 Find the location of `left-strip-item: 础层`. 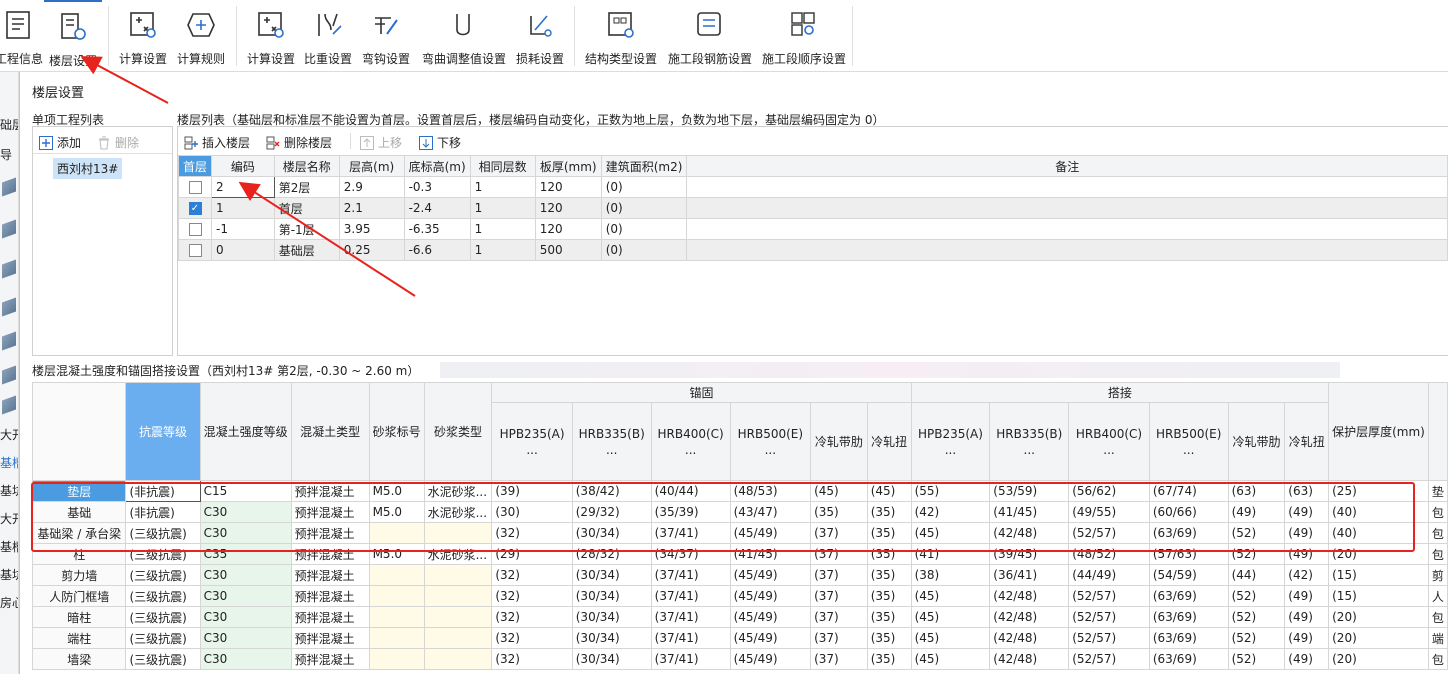

left-strip-item: 础层 is located at coordinates (9, 124).